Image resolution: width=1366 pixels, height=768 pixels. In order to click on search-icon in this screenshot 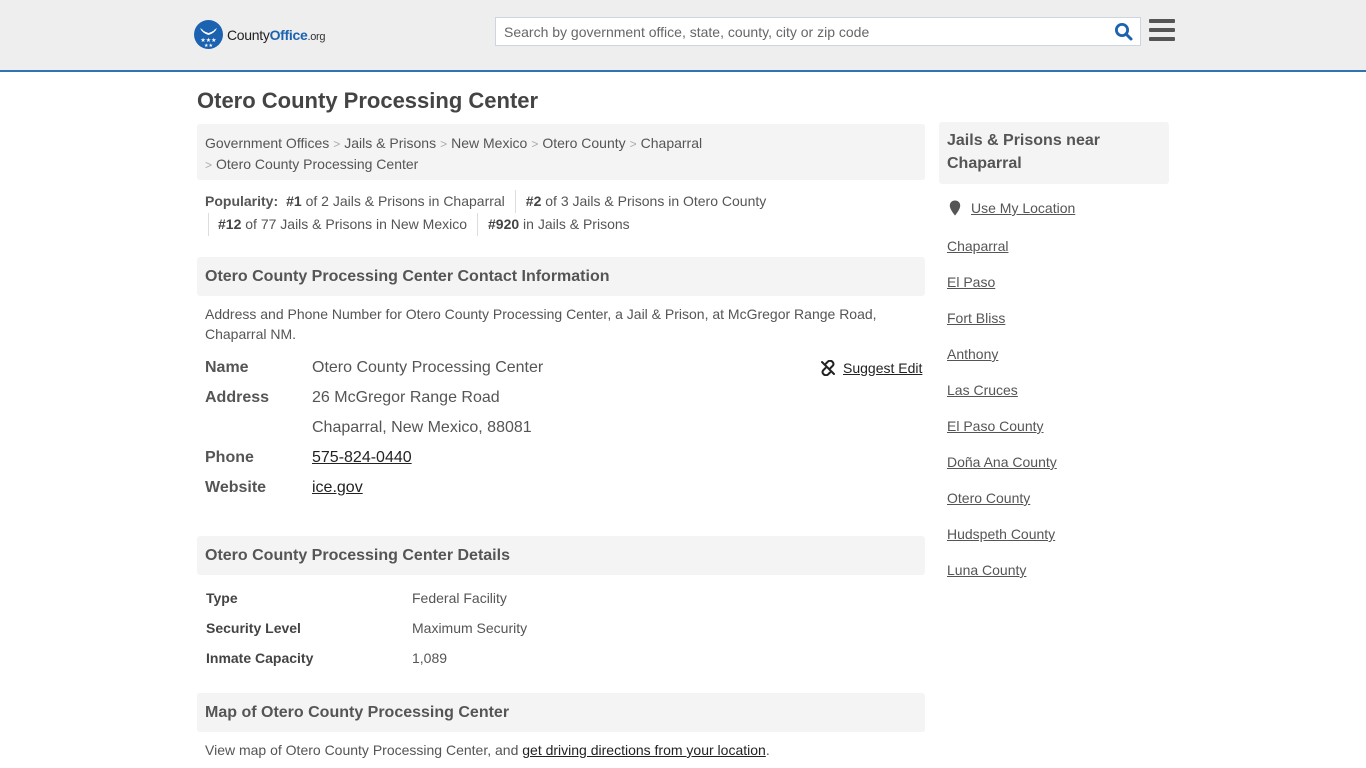, I will do `click(1123, 32)`.